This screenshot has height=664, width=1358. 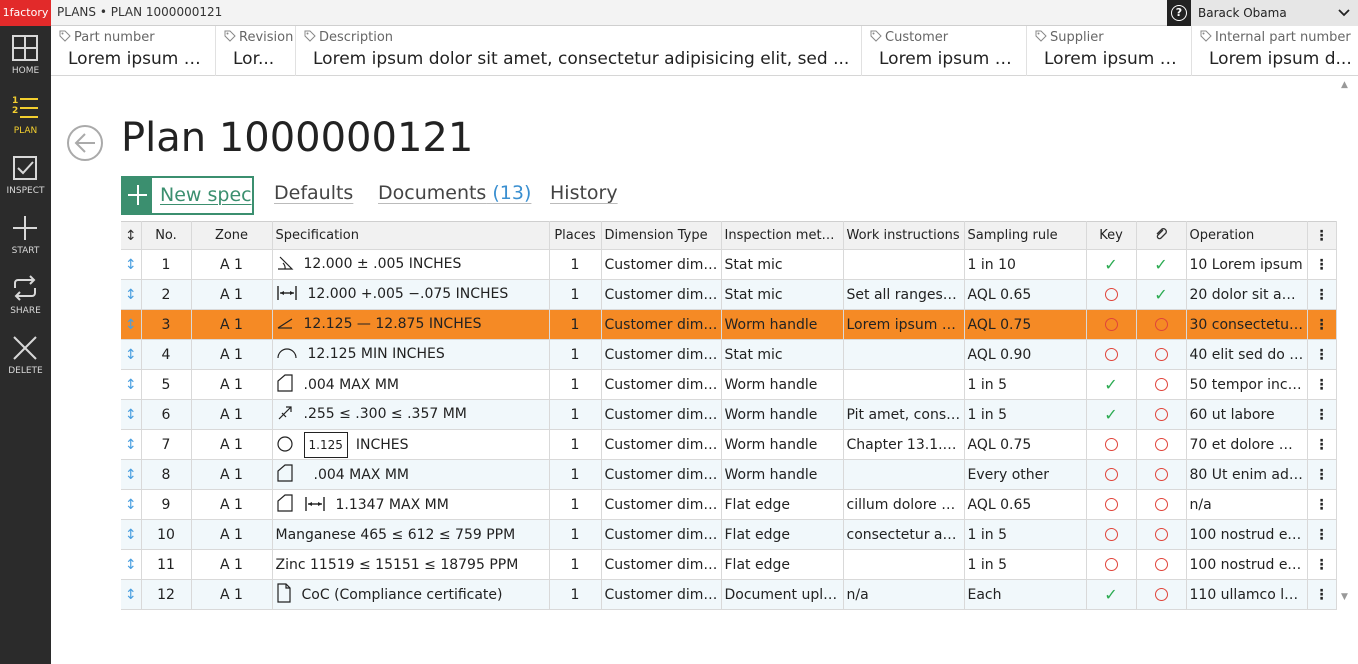 I want to click on scroll-down-icon: ▼, so click(x=1344, y=597).